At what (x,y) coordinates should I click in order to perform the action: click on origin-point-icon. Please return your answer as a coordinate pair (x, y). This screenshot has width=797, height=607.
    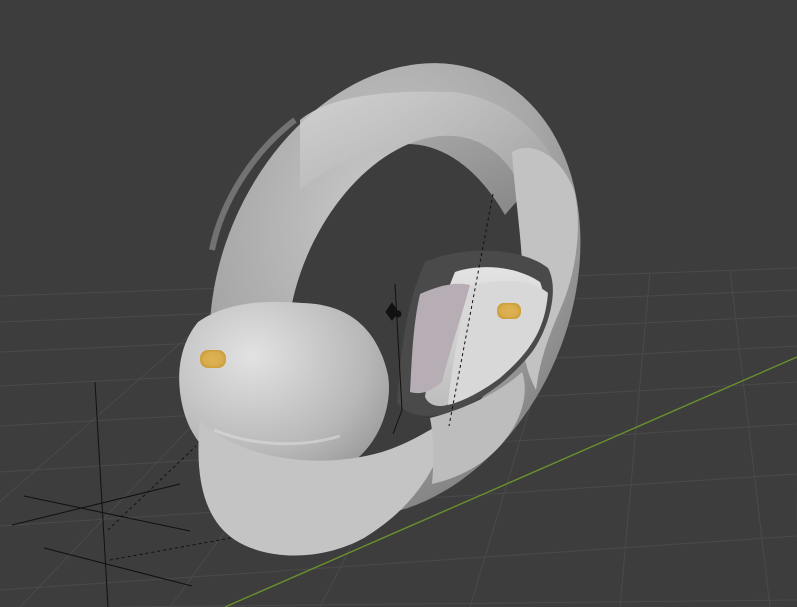
    Looking at the image, I should click on (398, 314).